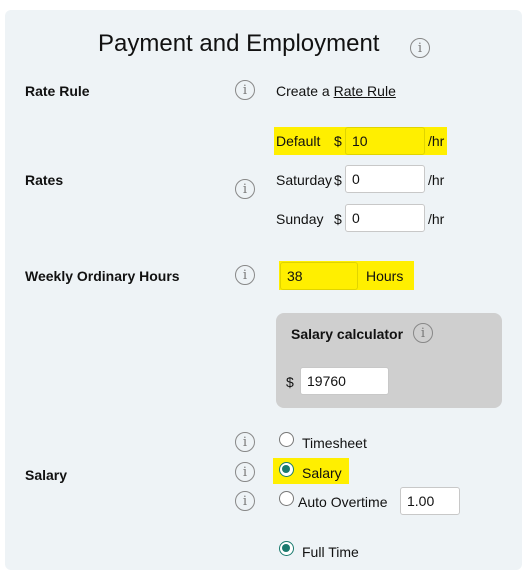 This screenshot has width=529, height=570. Describe the element at coordinates (290, 382) in the screenshot. I see `salary-calculator-currency: $` at that location.